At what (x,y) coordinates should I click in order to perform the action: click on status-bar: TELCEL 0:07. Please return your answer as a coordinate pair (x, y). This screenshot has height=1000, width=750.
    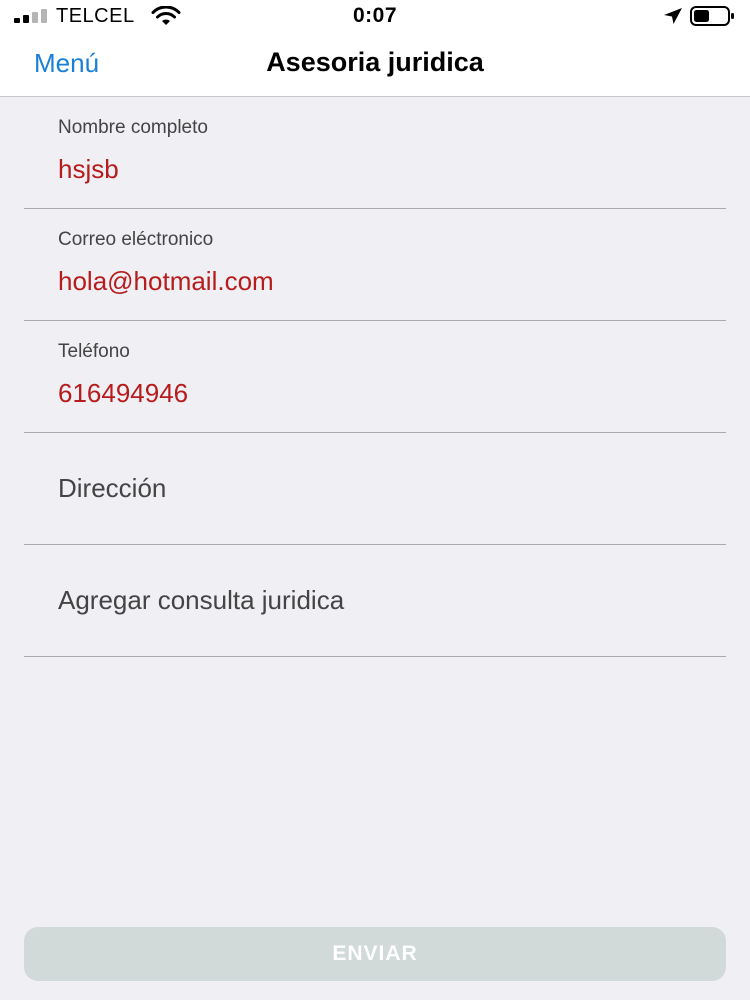
    Looking at the image, I should click on (375, 16).